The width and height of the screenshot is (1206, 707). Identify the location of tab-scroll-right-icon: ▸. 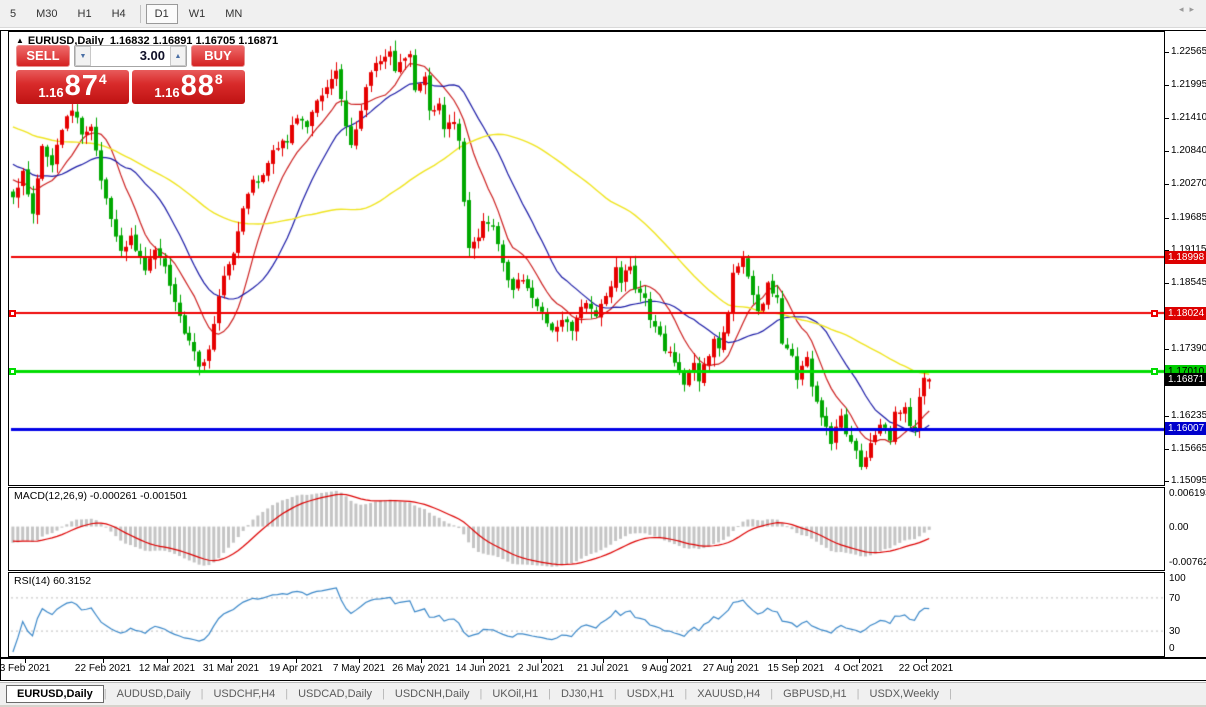
(1194, 9).